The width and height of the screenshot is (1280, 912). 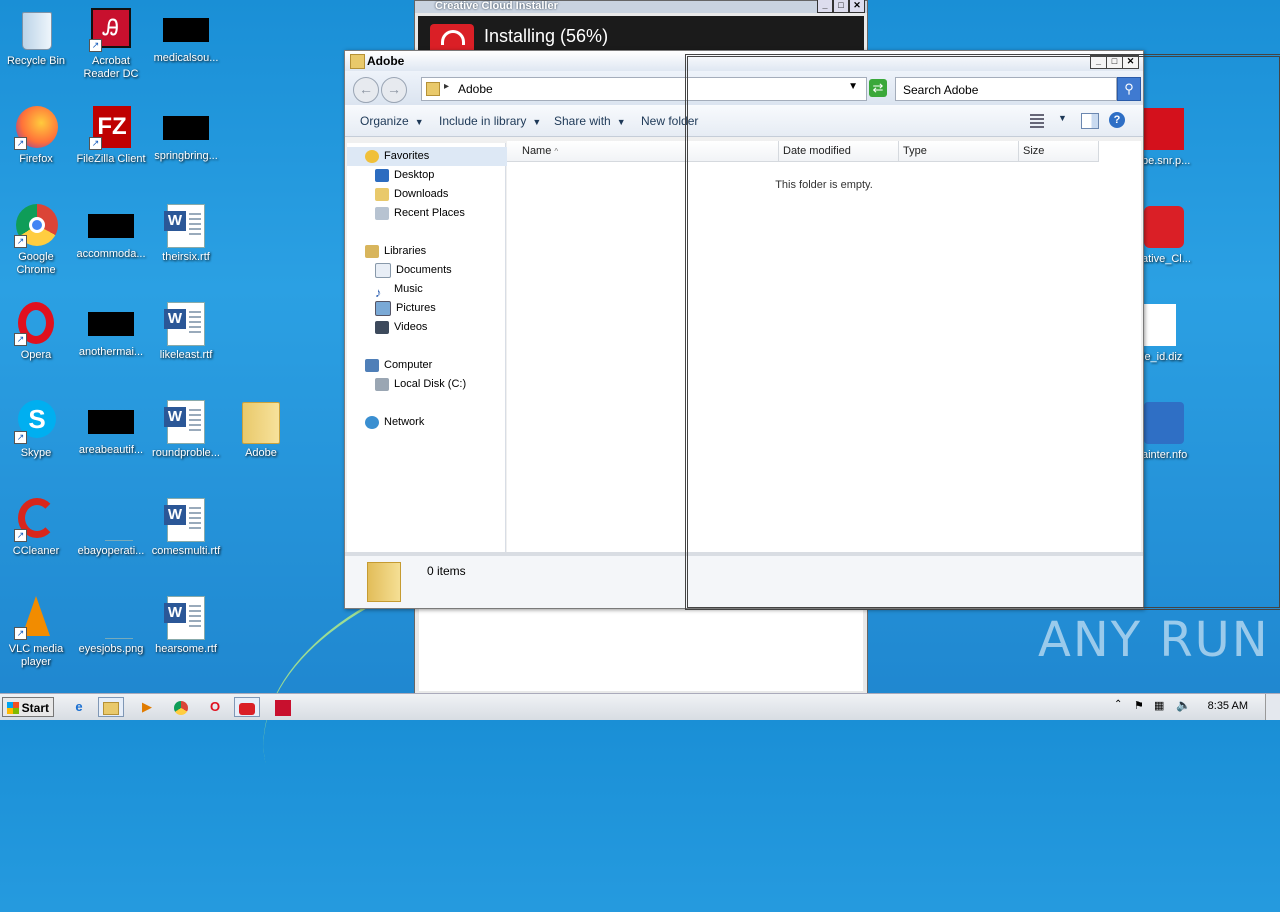 What do you see at coordinates (37, 136) in the screenshot?
I see `firefox-icon: ↗ Firefox` at bounding box center [37, 136].